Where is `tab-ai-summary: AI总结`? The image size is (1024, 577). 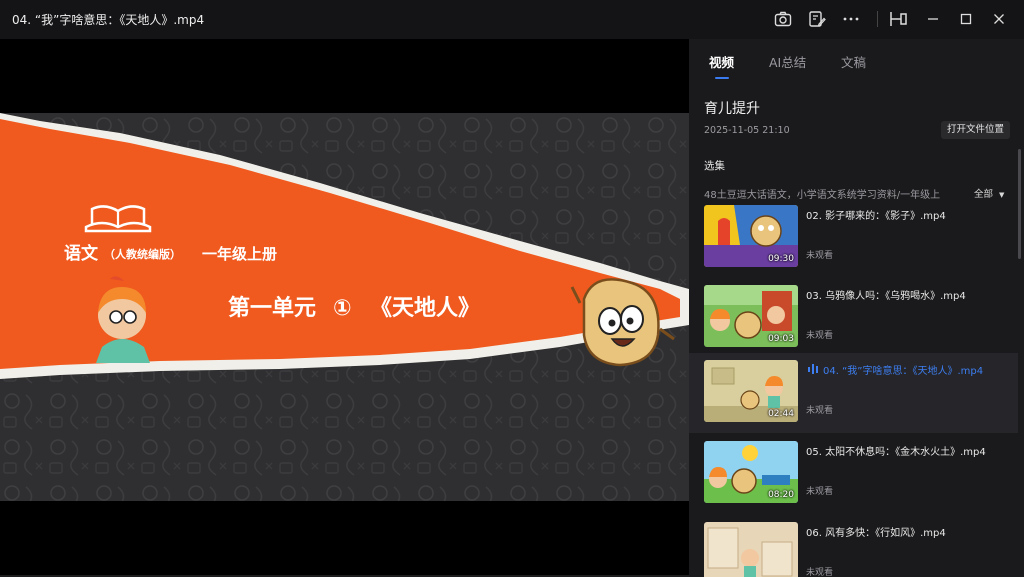 tab-ai-summary: AI总结 is located at coordinates (787, 61).